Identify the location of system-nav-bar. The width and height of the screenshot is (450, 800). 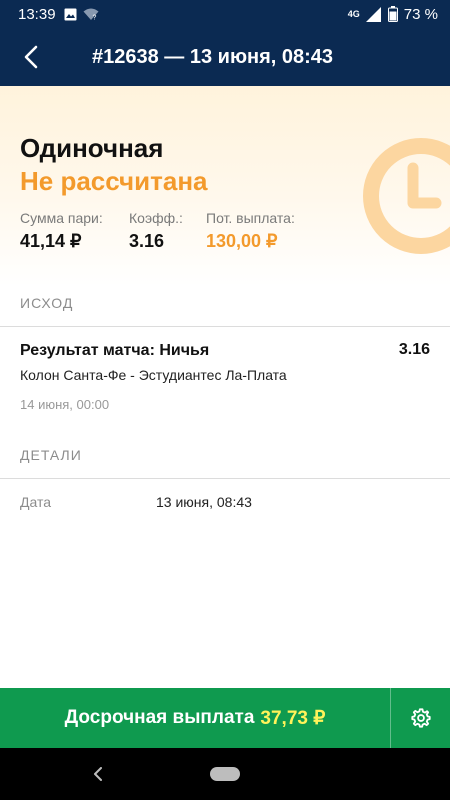
(225, 774).